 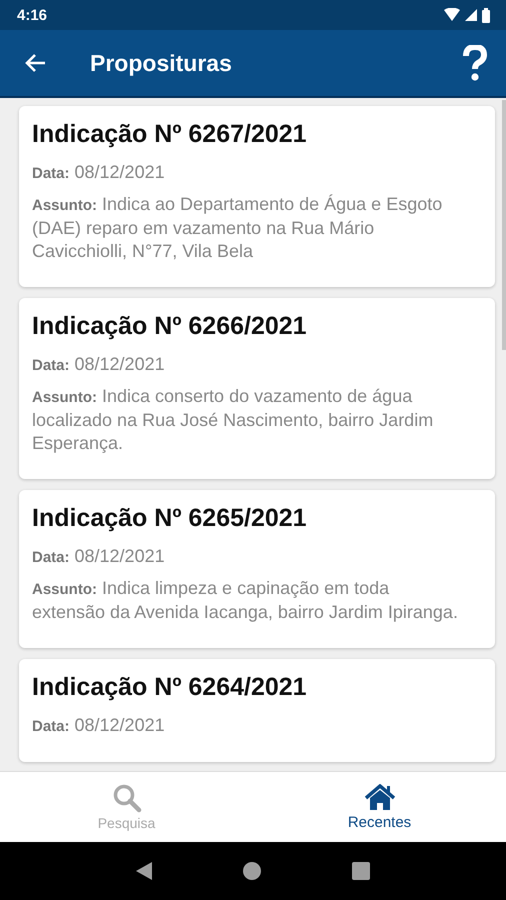 I want to click on status-time: 4:16, so click(x=32, y=15).